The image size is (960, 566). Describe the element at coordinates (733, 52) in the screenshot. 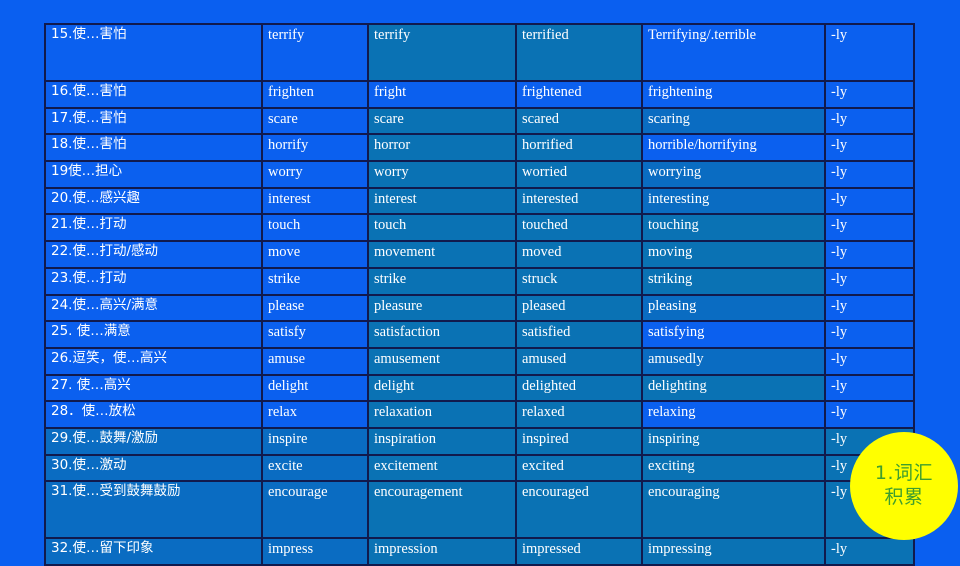

I see `cell-ing-form: Terrifying/.terrible` at that location.